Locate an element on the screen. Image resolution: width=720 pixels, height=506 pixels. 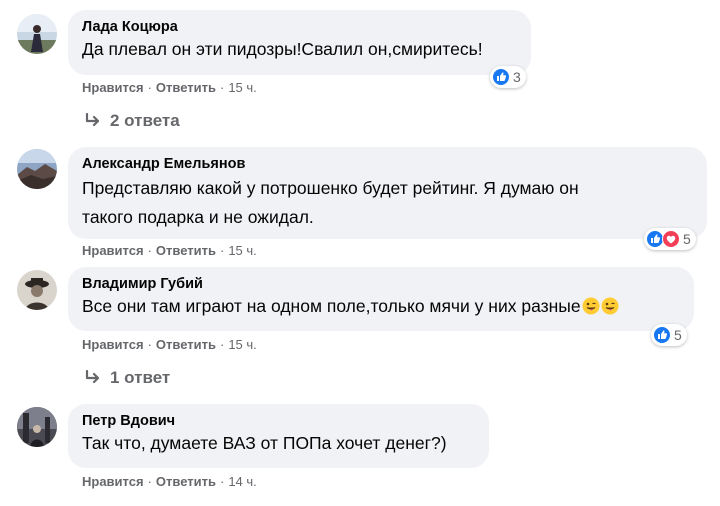
replies-count-label: 1 ответ is located at coordinates (140, 377).